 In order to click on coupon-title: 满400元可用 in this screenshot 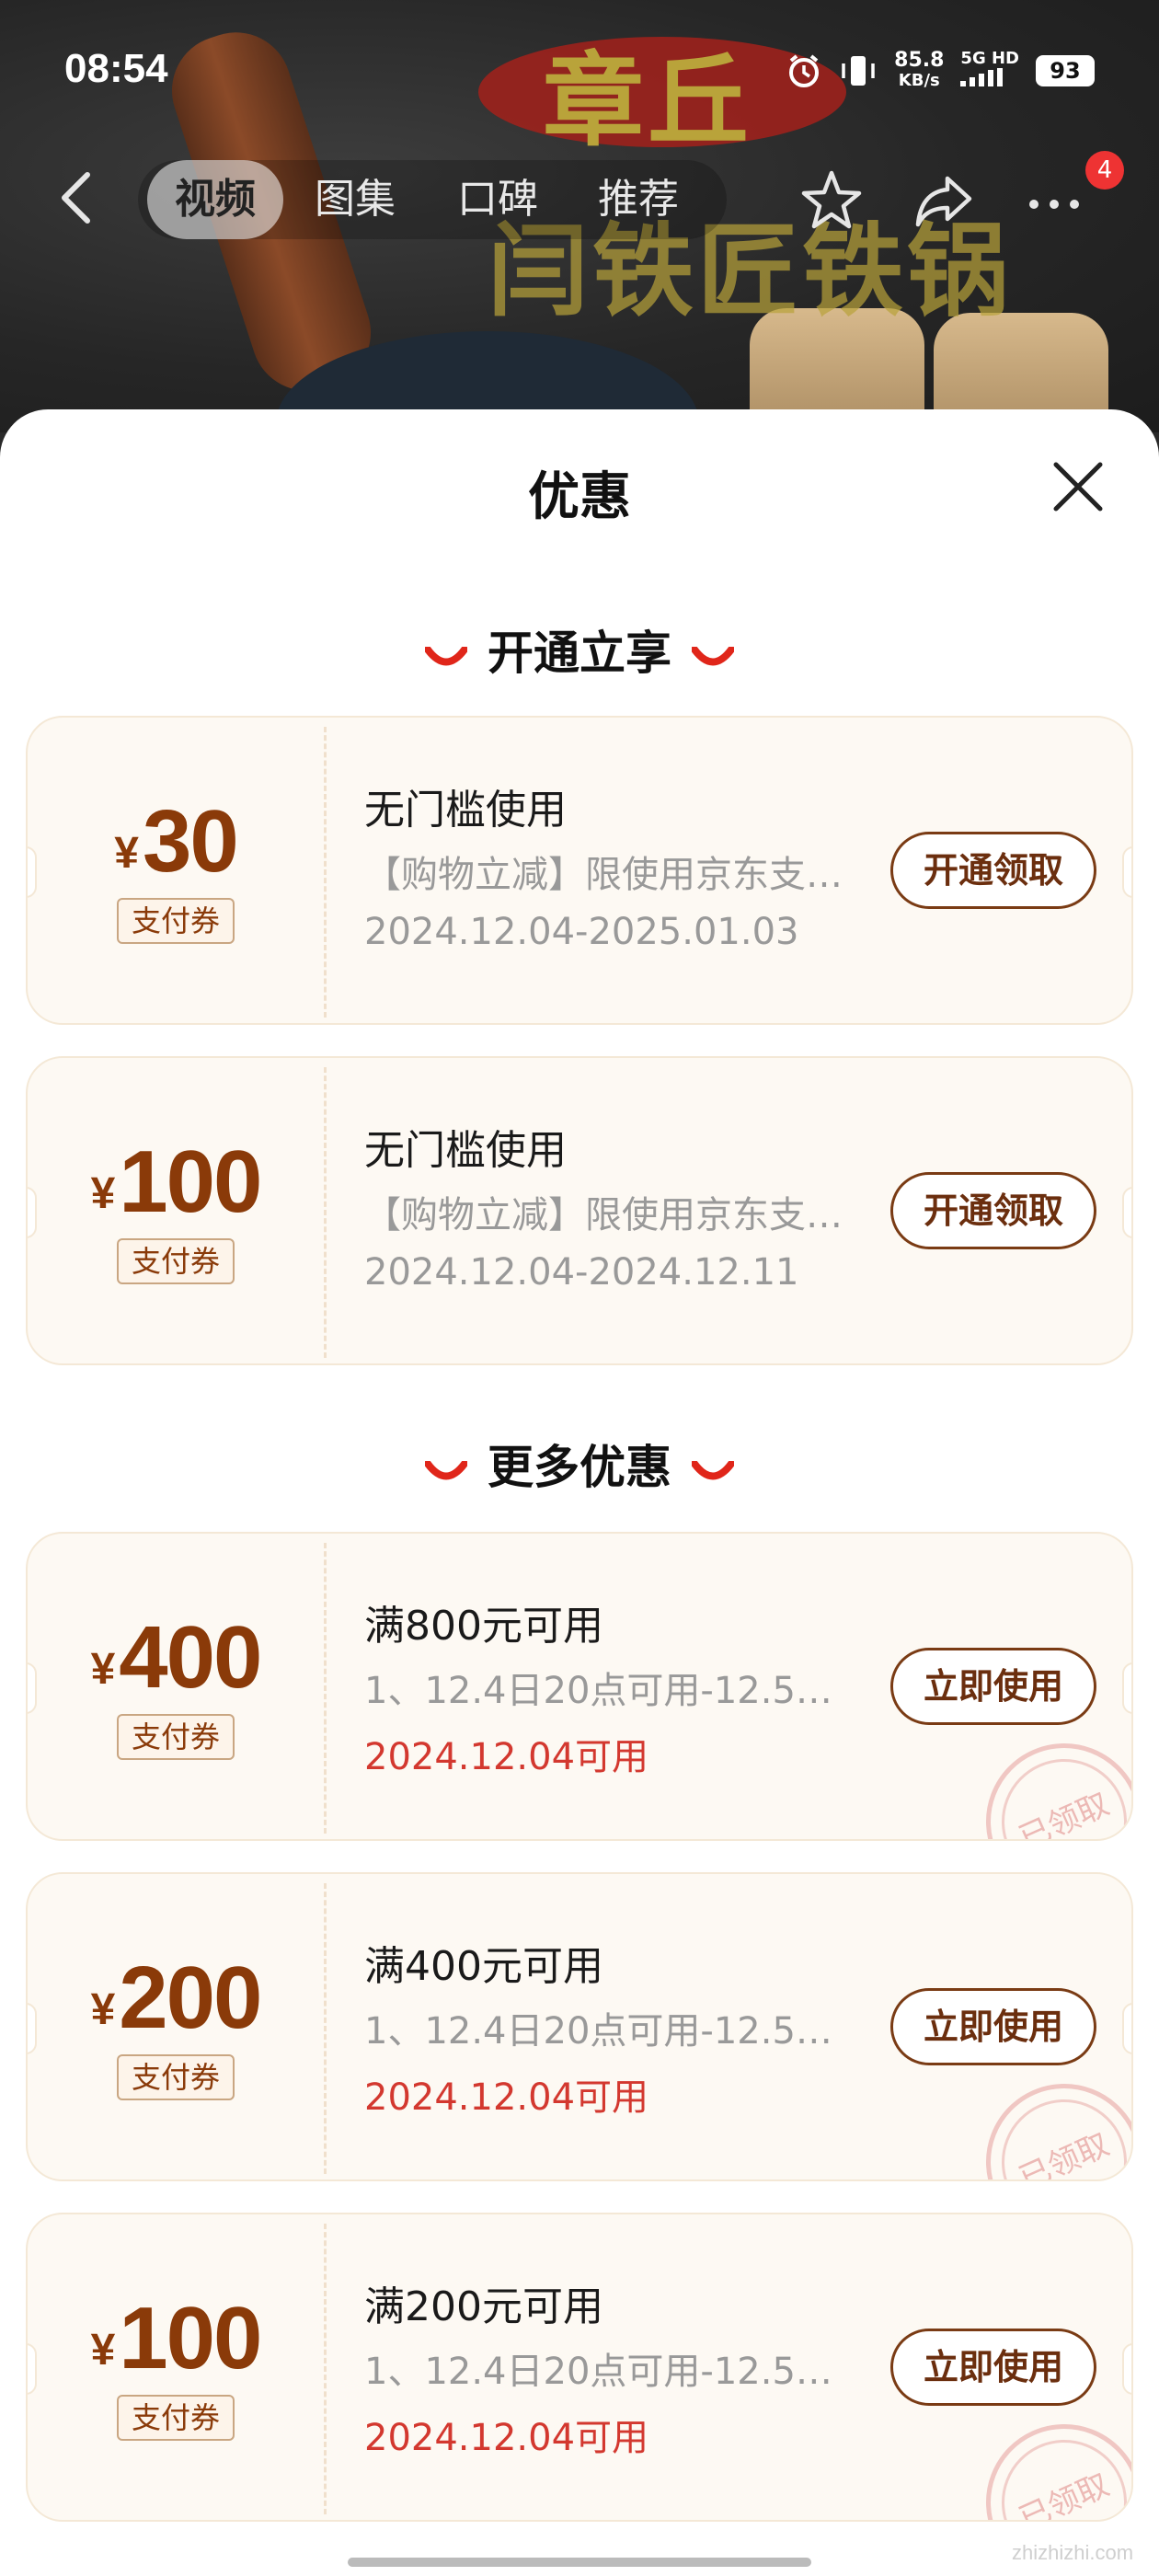, I will do `click(483, 1966)`.